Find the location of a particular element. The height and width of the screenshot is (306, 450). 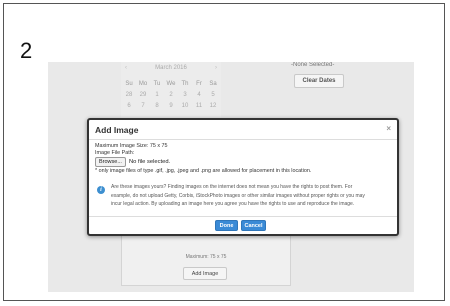

calendar-week-row: 28 29 1 2 3 4 5 is located at coordinates (171, 94).